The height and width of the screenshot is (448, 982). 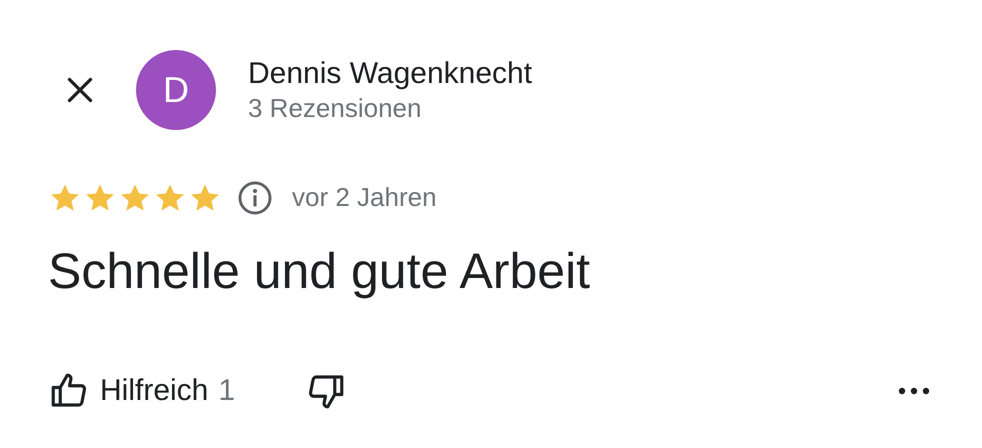 I want to click on helpful-button: Hilfreich, so click(x=128, y=390).